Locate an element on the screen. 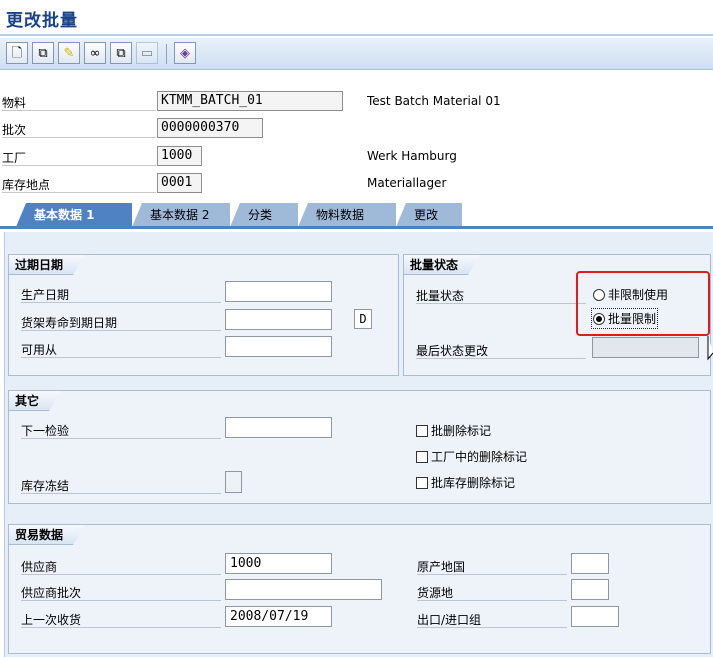 The height and width of the screenshot is (657, 713). tab-material-data: 物料数据 is located at coordinates (347, 215).